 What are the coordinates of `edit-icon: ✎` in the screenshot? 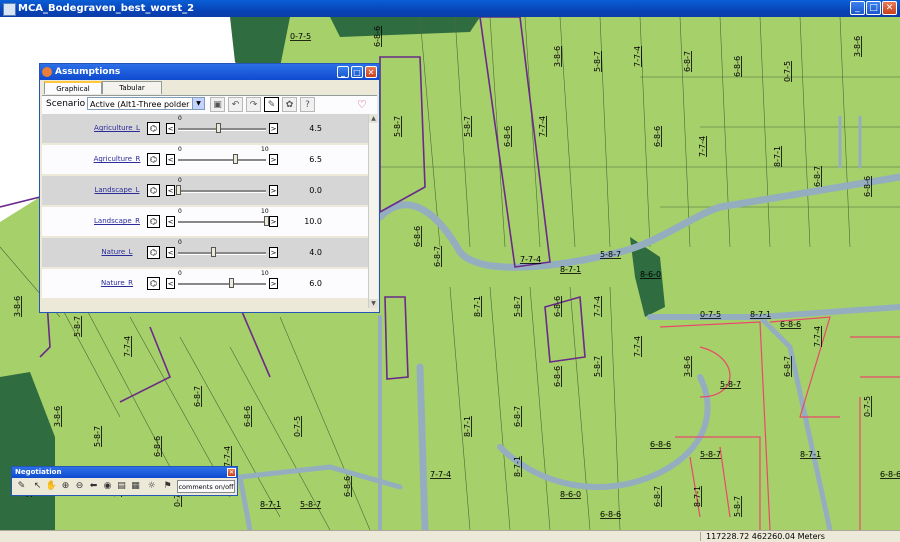 It's located at (271, 104).